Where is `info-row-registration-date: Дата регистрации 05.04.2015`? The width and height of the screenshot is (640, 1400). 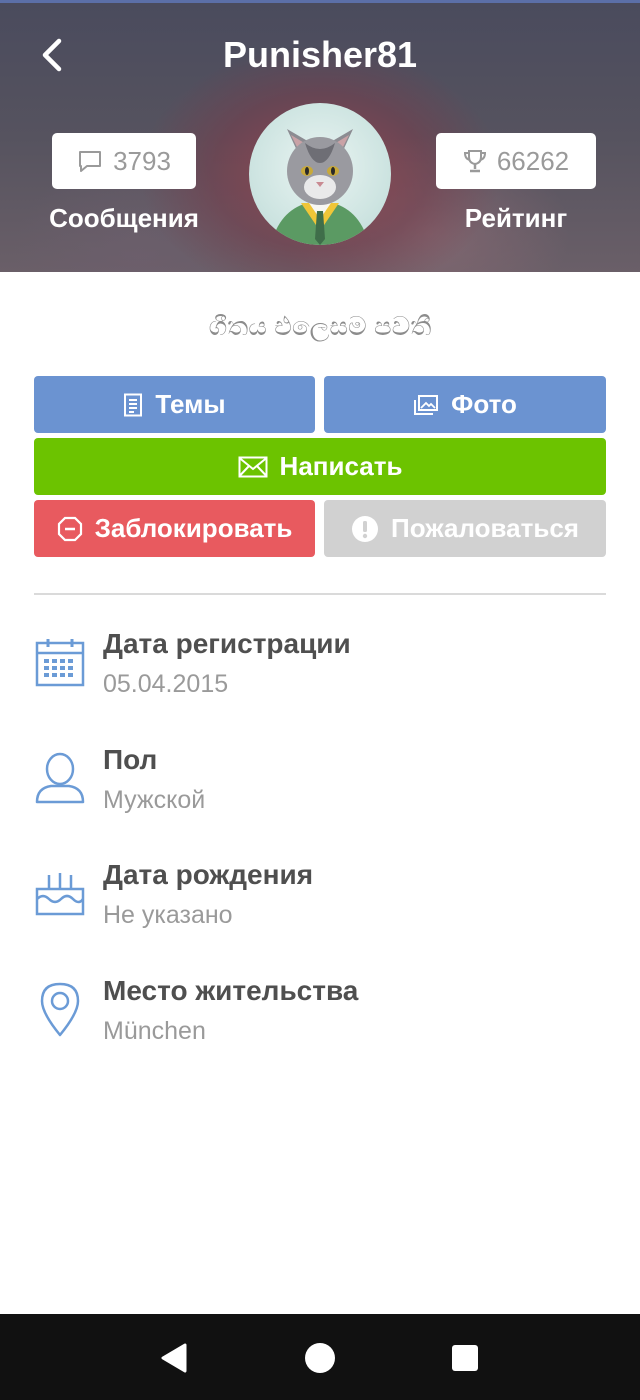
info-row-registration-date: Дата регистрации 05.04.2015 is located at coordinates (320, 671).